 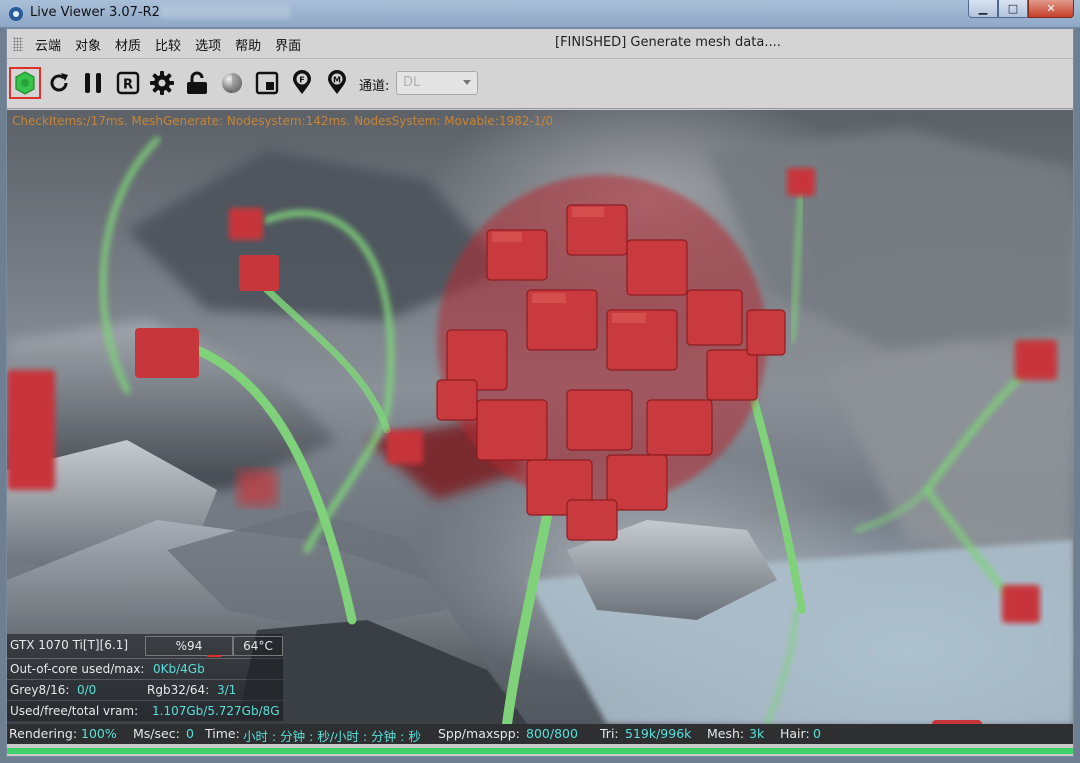 I want to click on gpu-load: %94, so click(x=189, y=646).